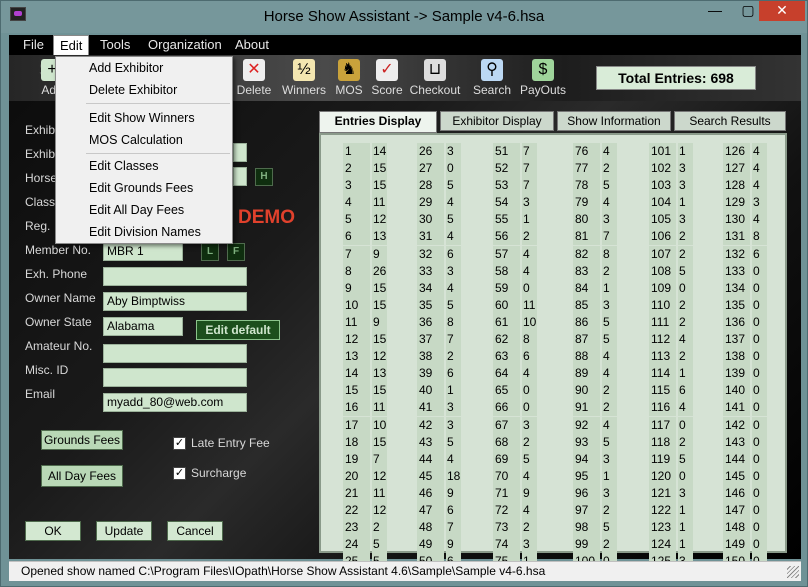 This screenshot has height=587, width=808. I want to click on entry-row: 15 15, so click(365, 391).